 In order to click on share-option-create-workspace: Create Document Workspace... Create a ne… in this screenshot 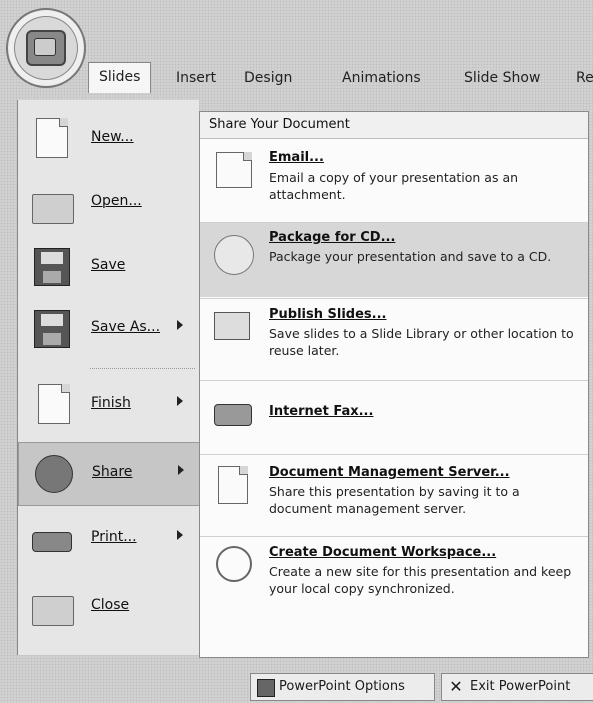, I will do `click(394, 577)`.